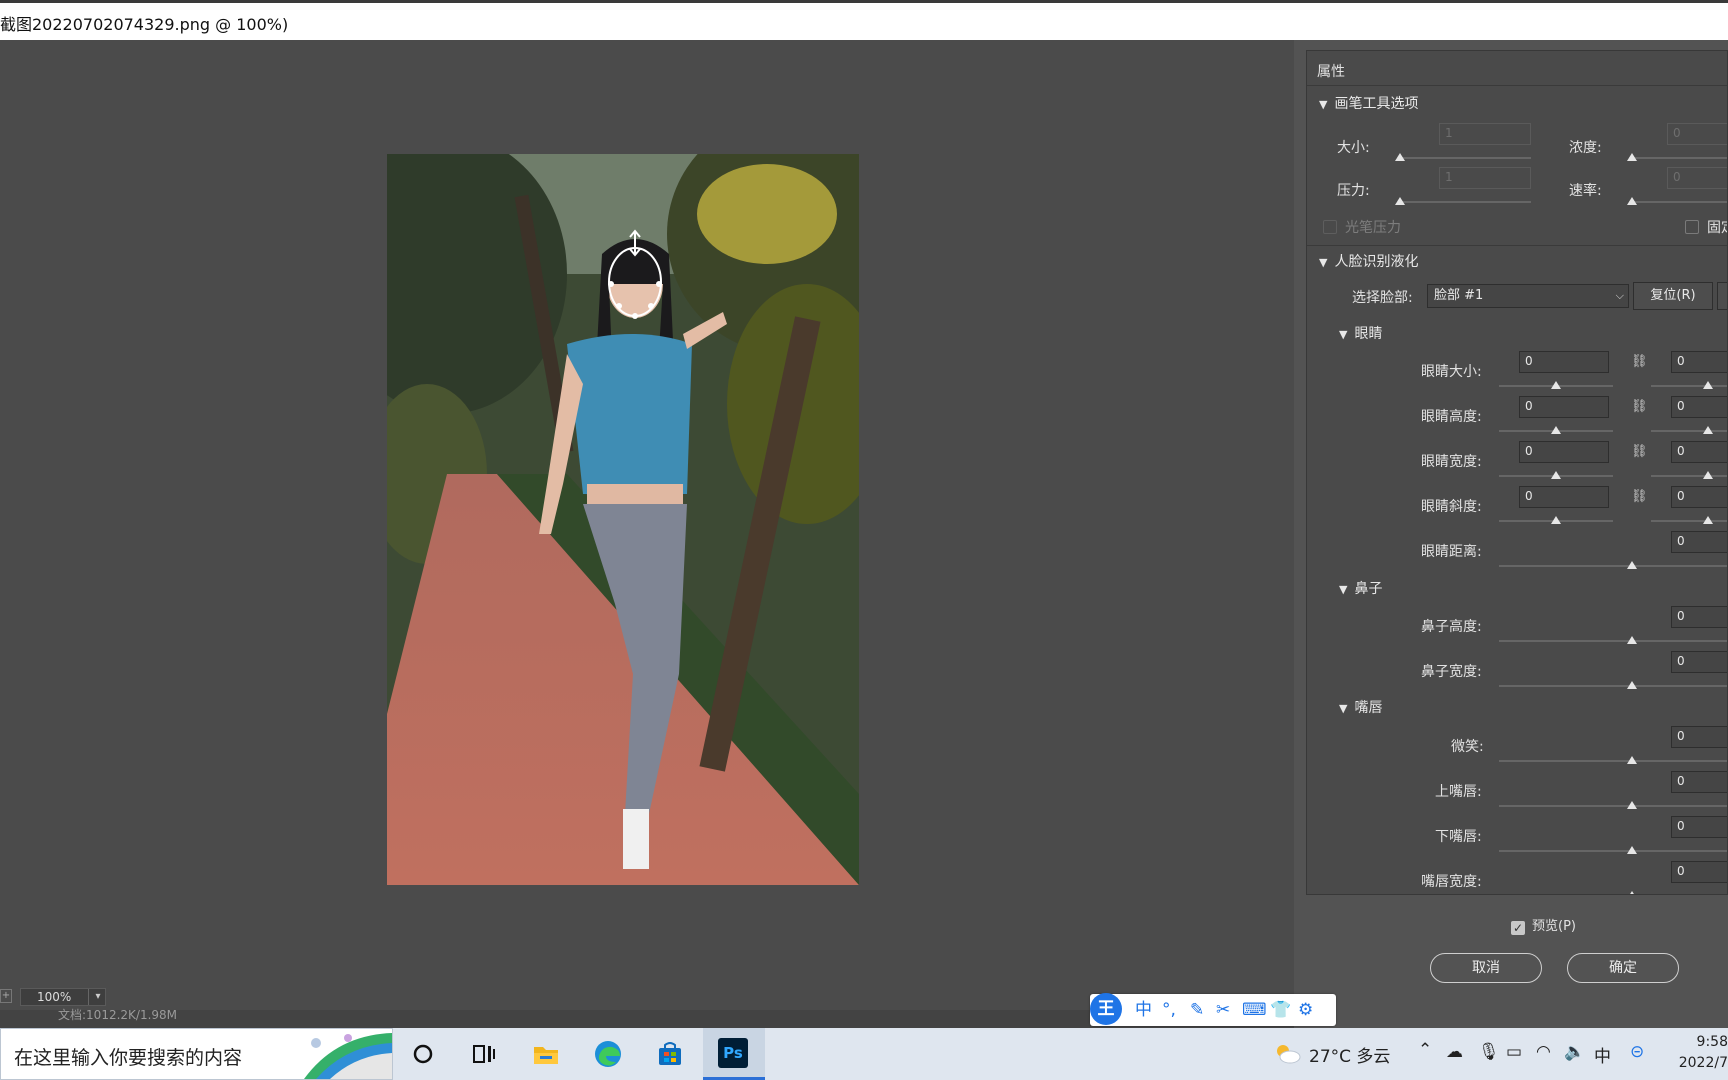 This screenshot has width=1728, height=1080. I want to click on chevron-down-icon: ▾, so click(97, 997).